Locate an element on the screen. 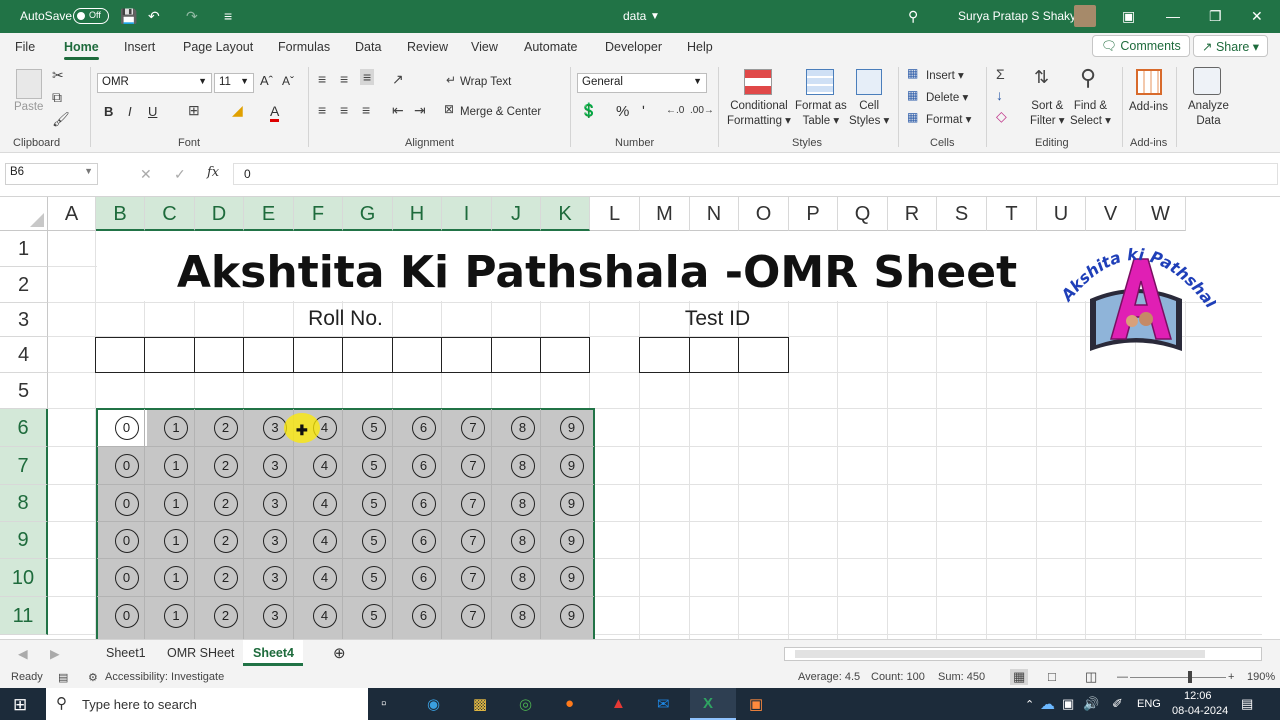 The image size is (1280, 720). decrease-indent-icon: ⇤ is located at coordinates (398, 110).